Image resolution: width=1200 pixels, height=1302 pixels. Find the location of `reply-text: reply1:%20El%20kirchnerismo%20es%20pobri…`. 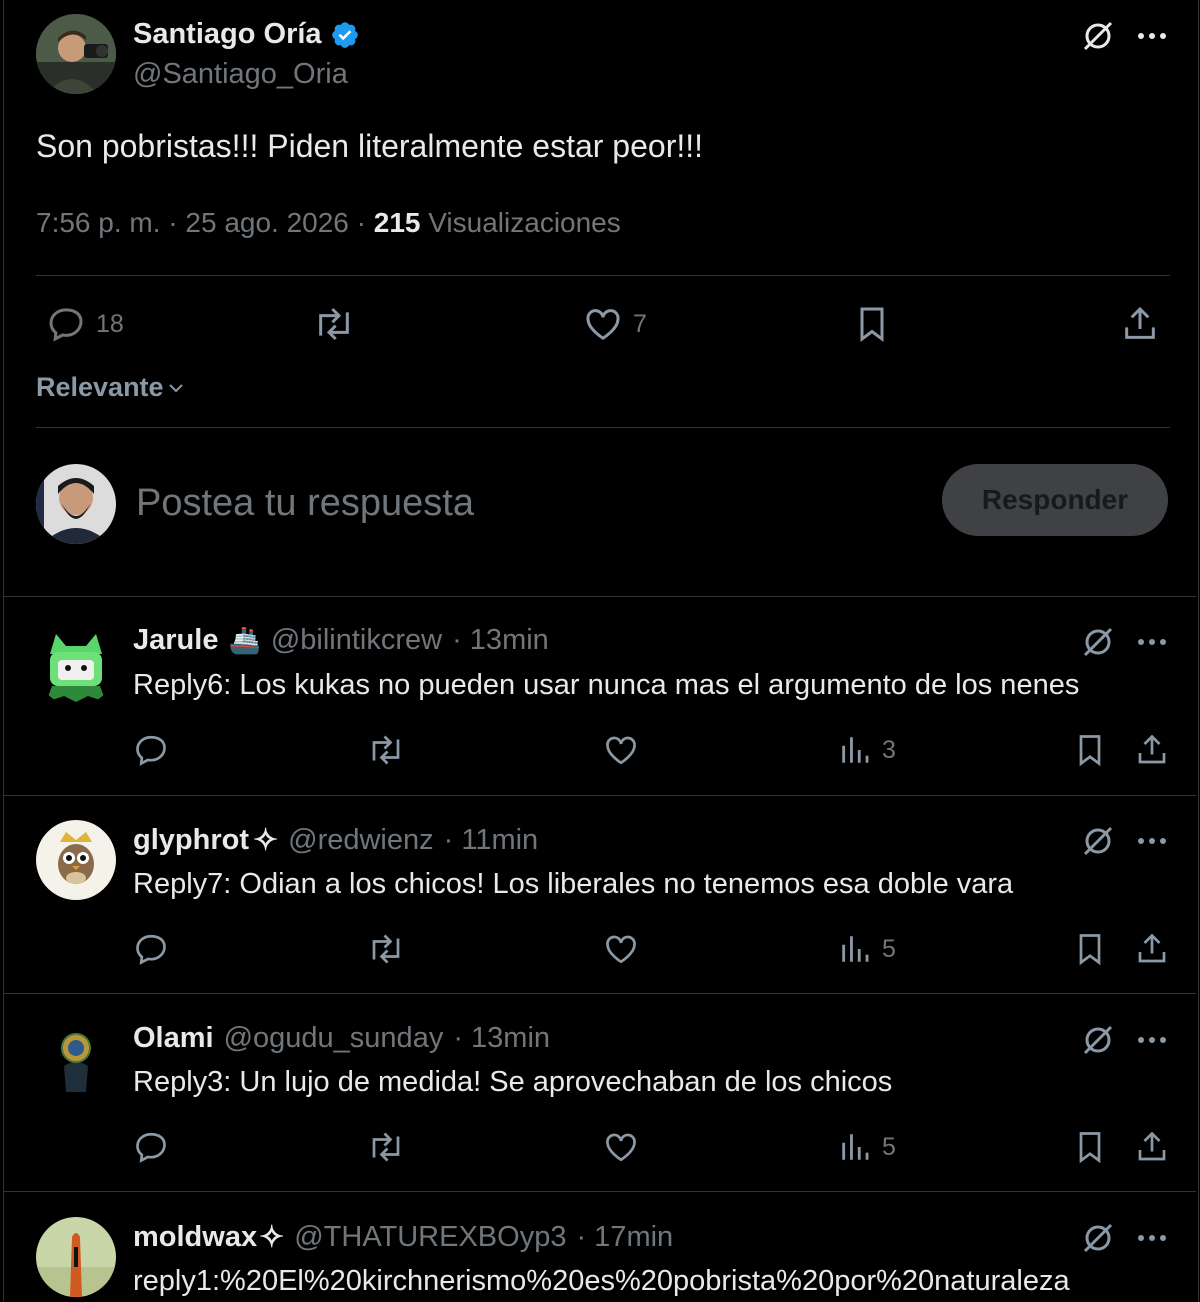

reply-text: reply1:%20El%20kirchnerismo%20es%20pobri… is located at coordinates (601, 1281).